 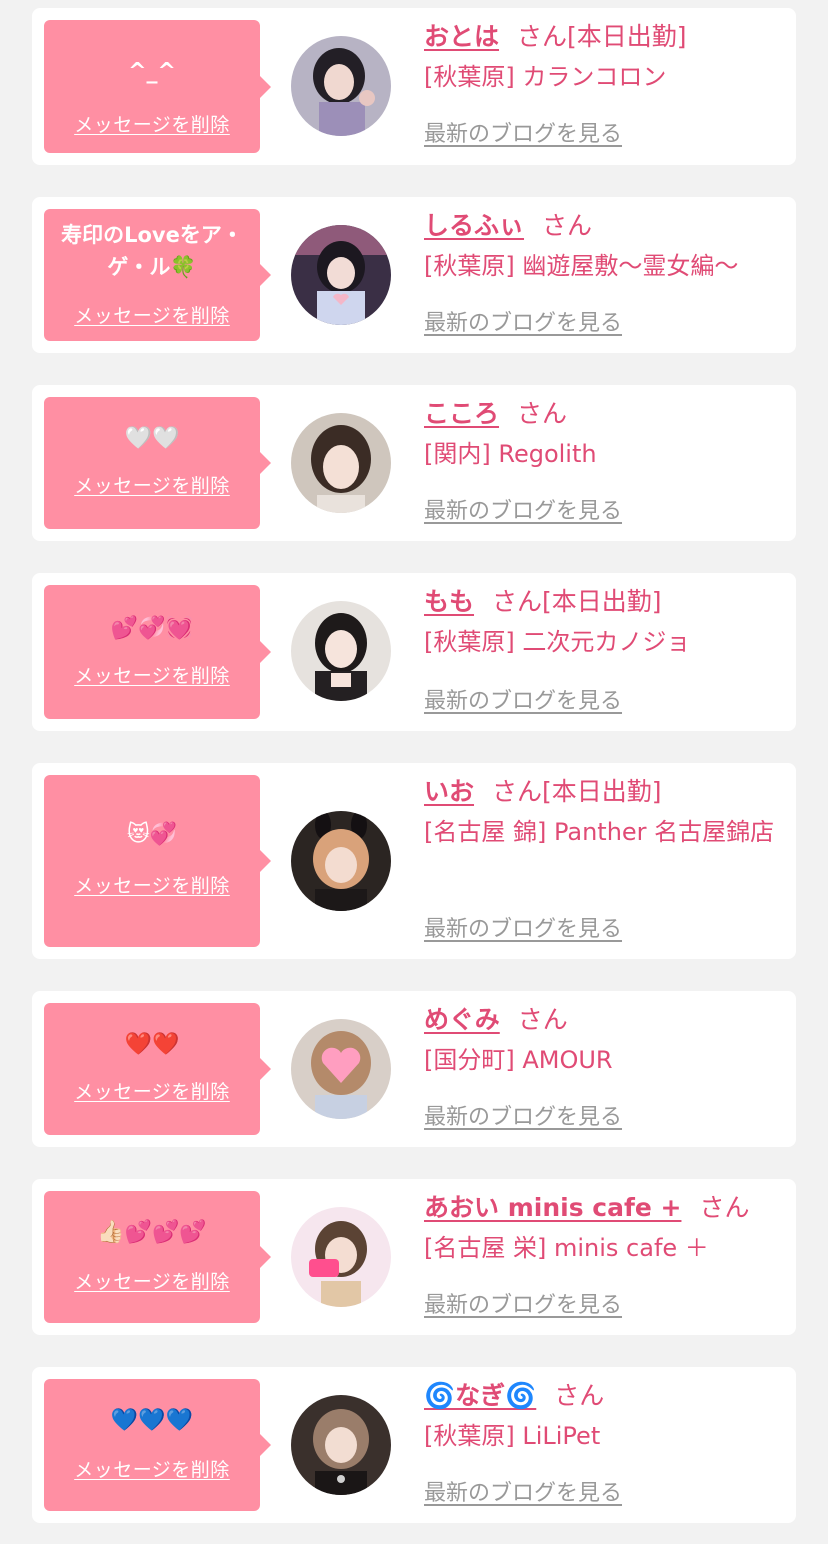 I want to click on sender-info: めぐみ さん [国分町] AMOUR 最新のブログを見る, so click(x=600, y=1066).